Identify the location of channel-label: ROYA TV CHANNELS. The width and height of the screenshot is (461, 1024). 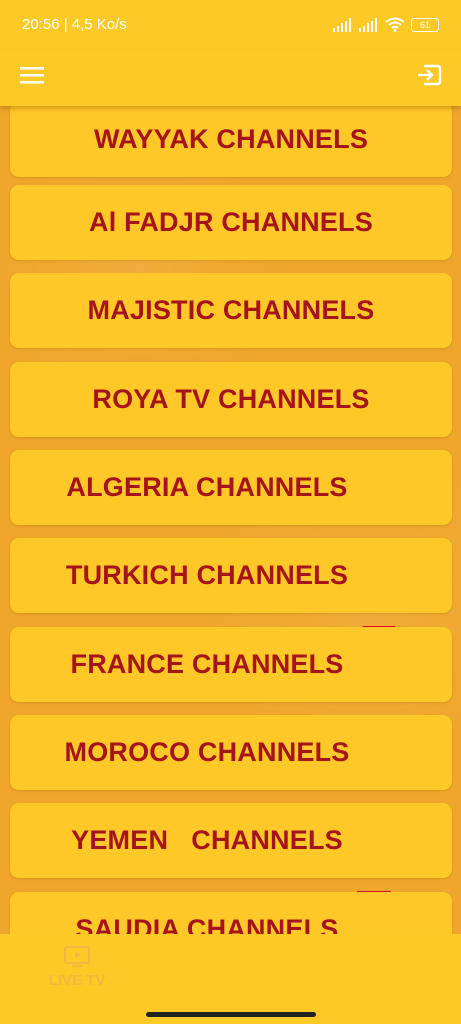
(231, 399).